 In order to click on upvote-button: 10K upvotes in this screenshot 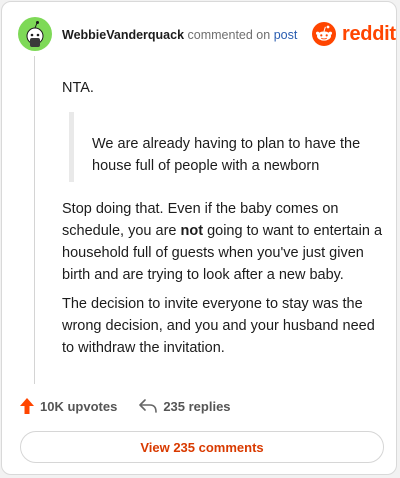, I will do `click(68, 406)`.